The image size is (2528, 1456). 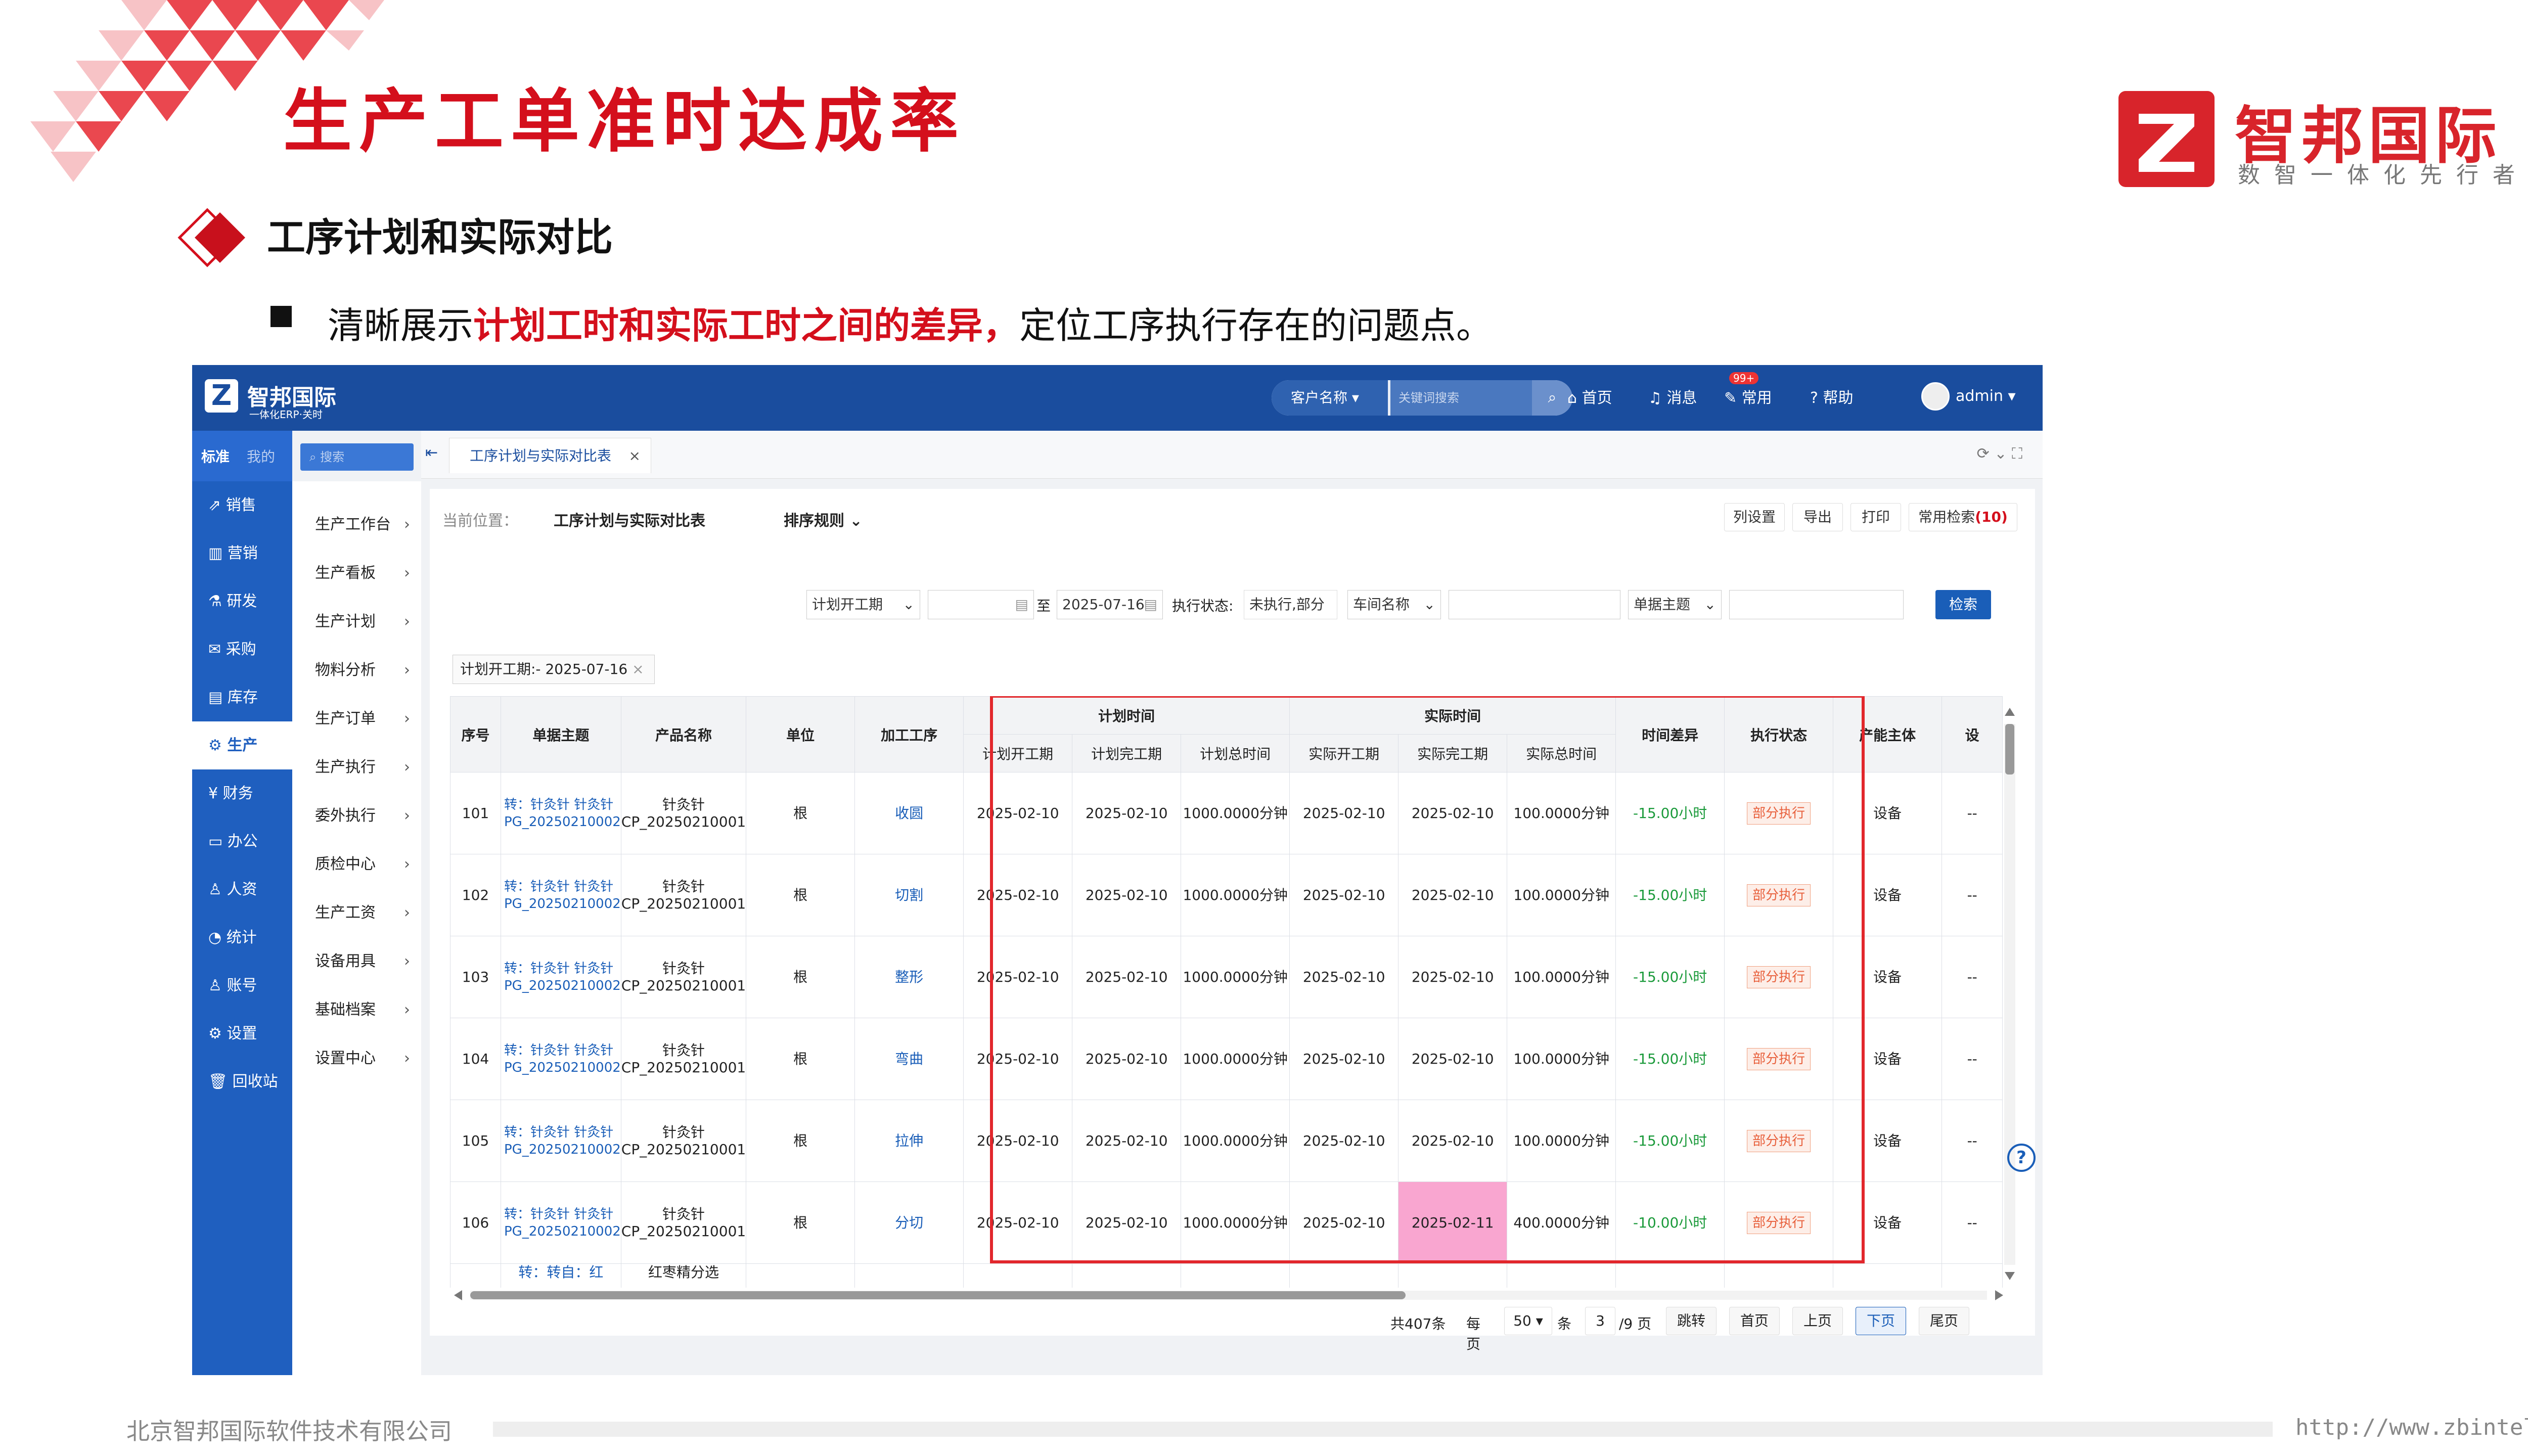 What do you see at coordinates (357, 864) in the screenshot?
I see `sidebar-sub-item-7: 质检中心 ›` at bounding box center [357, 864].